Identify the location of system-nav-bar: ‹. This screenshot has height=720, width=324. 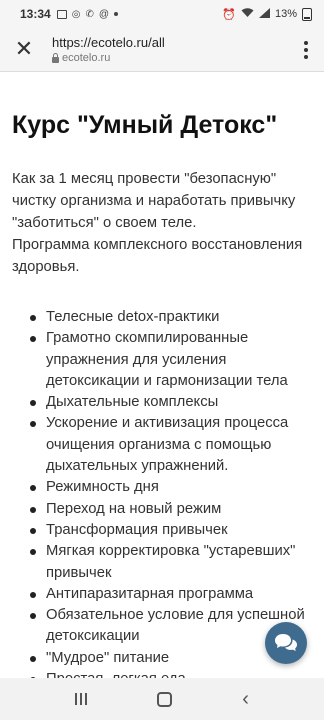
(162, 699).